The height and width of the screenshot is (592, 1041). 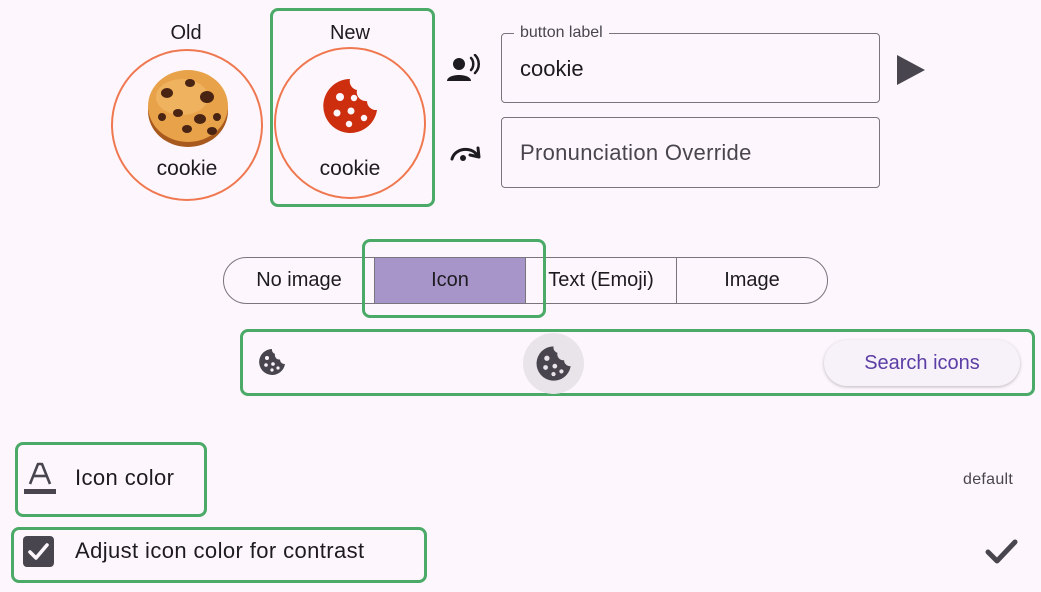 What do you see at coordinates (465, 155) in the screenshot?
I see `redo-arc-icon` at bounding box center [465, 155].